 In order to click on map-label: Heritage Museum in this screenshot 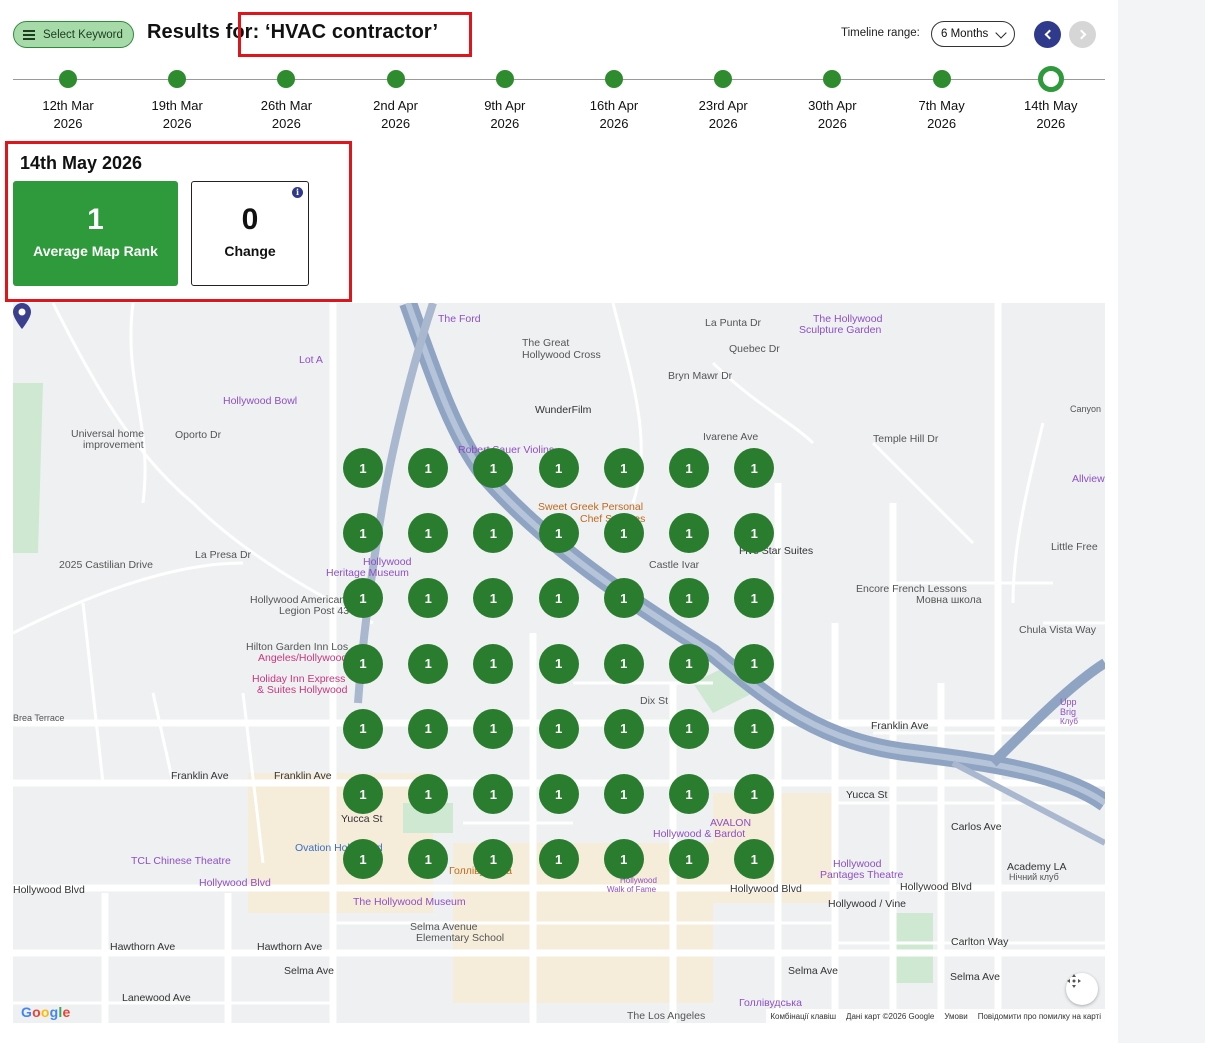, I will do `click(367, 573)`.